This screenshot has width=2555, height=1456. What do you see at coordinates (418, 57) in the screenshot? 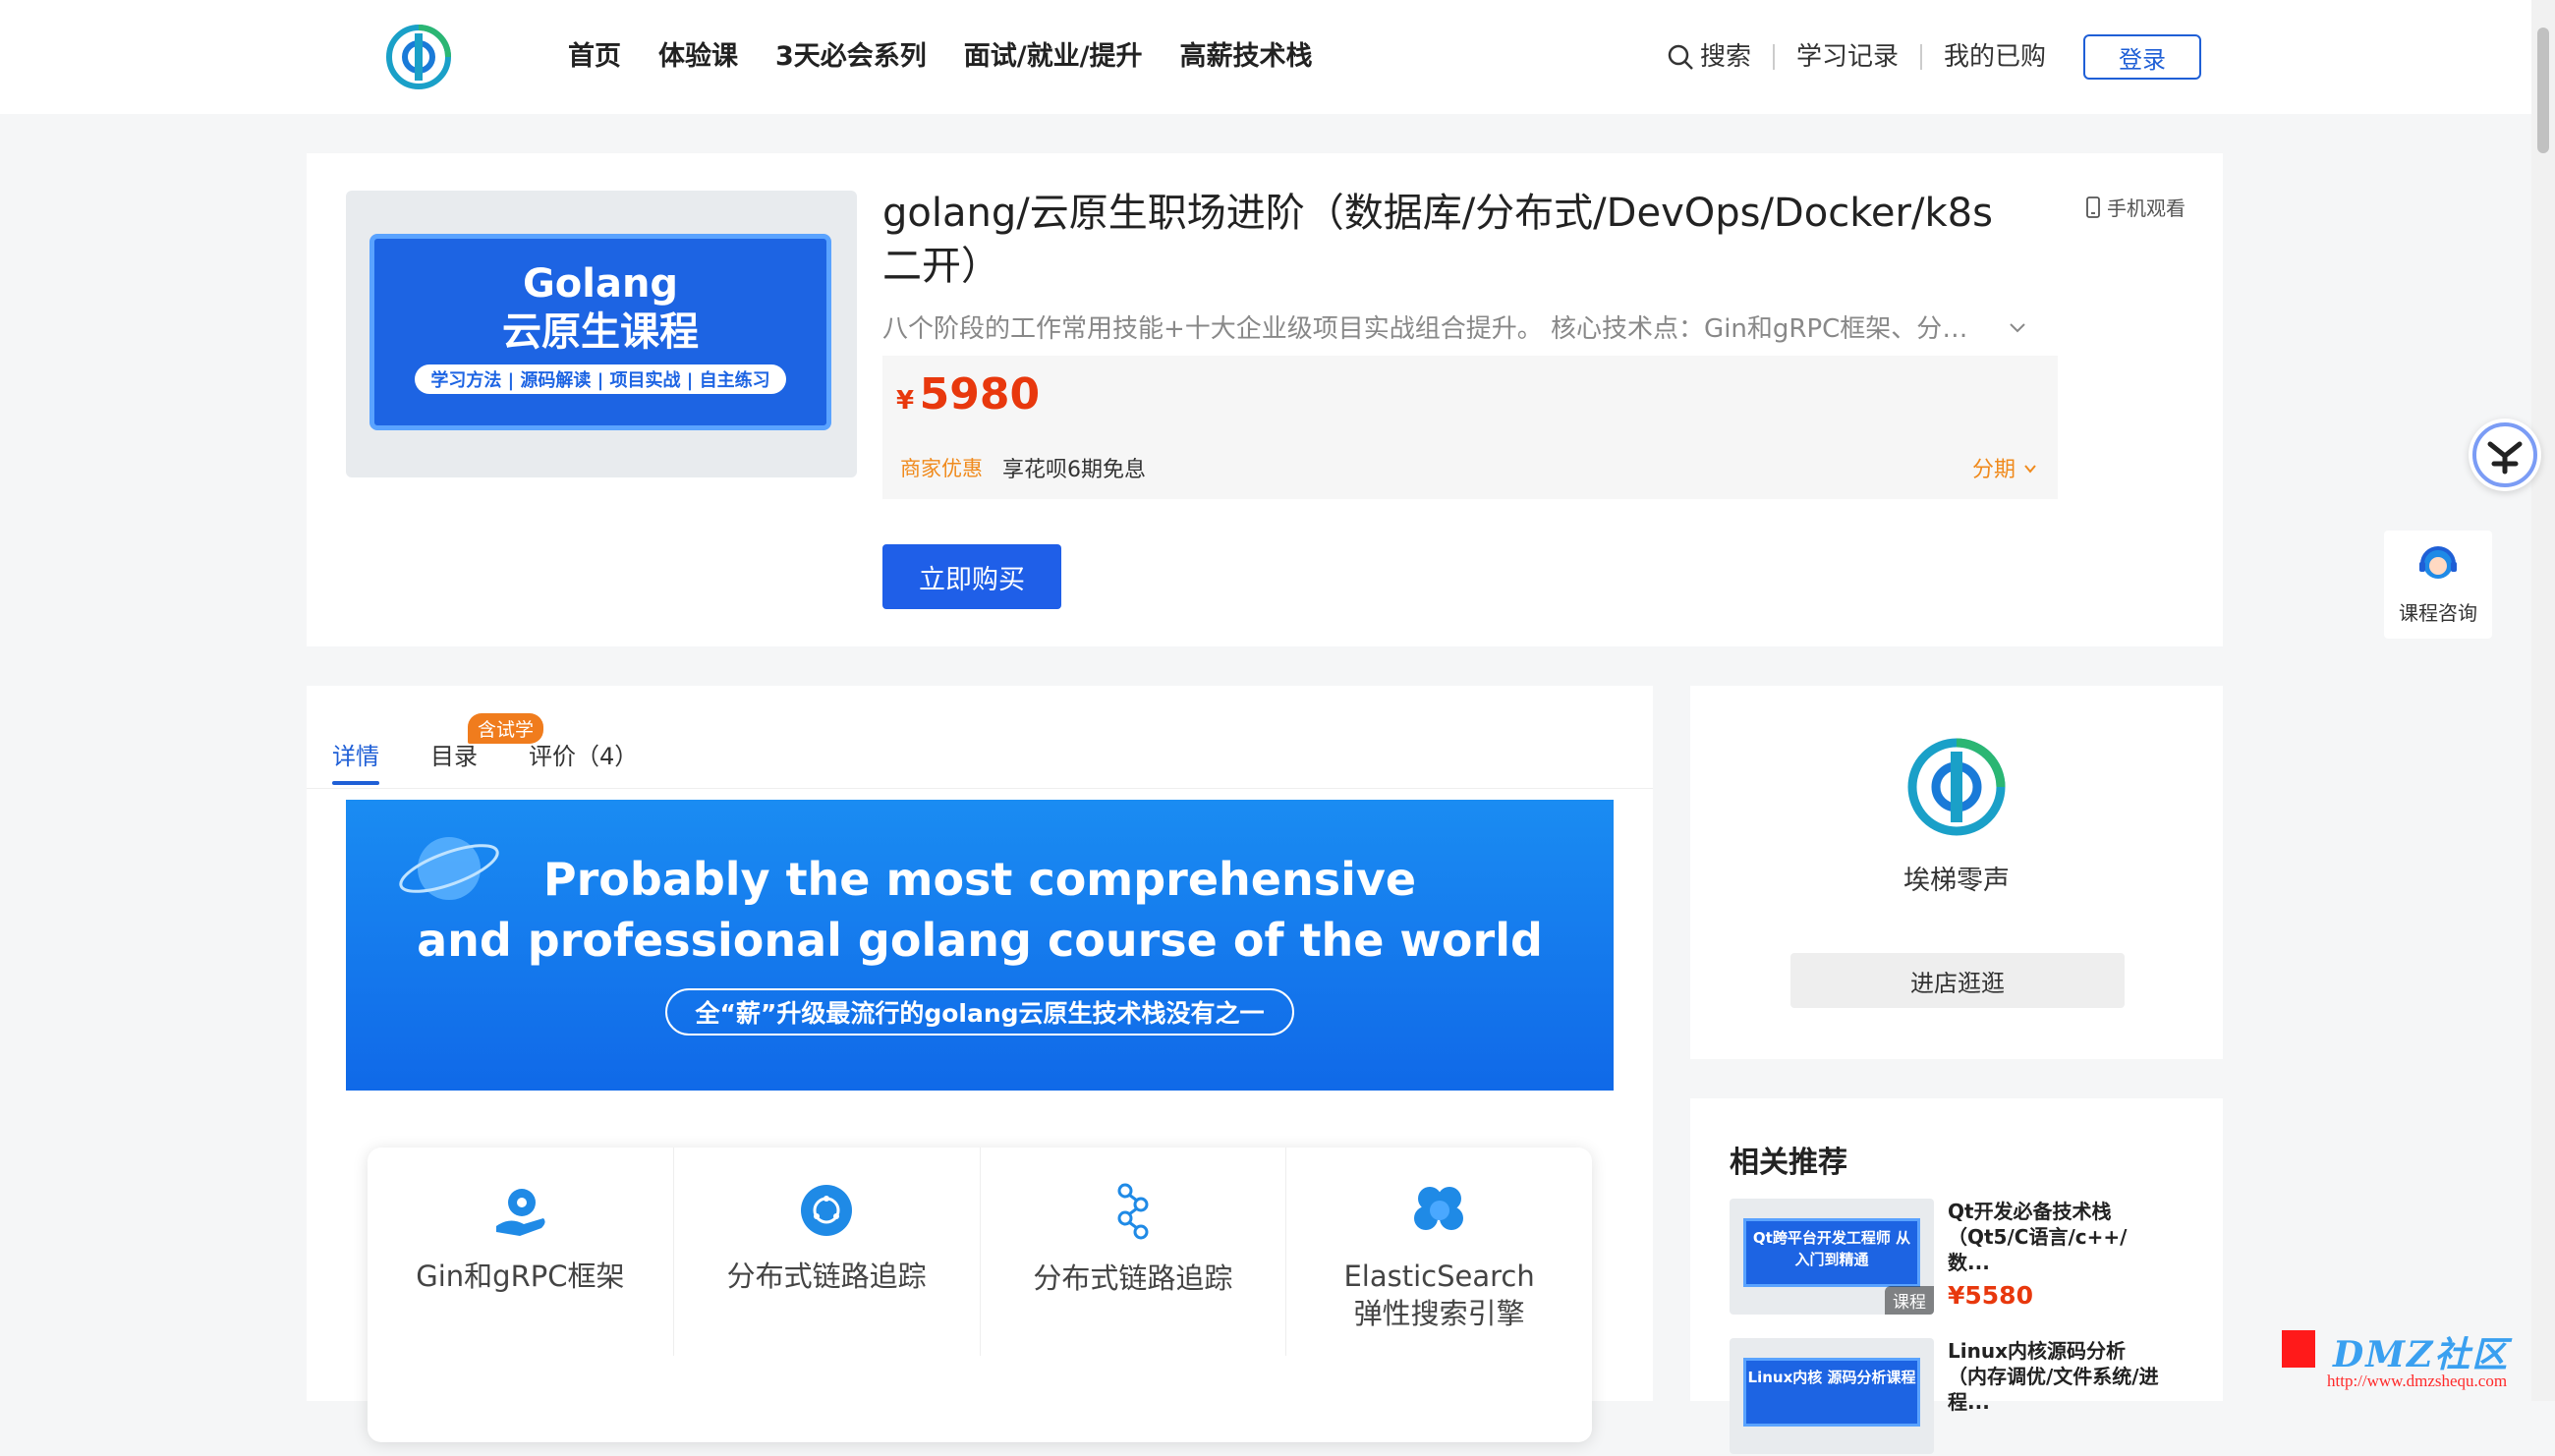
I see `brand-logo` at bounding box center [418, 57].